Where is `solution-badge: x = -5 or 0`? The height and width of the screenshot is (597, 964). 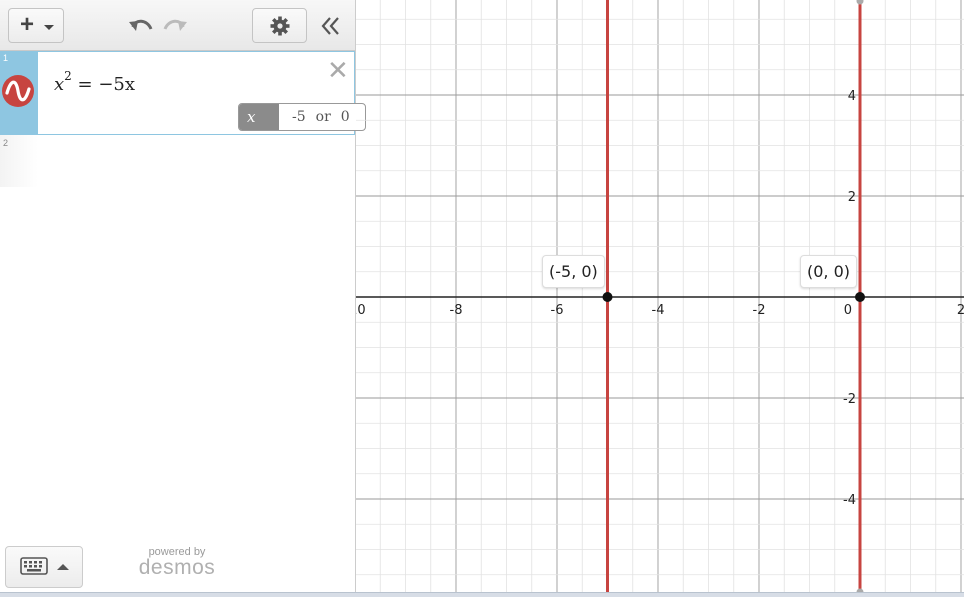
solution-badge: x = -5 or 0 is located at coordinates (302, 117).